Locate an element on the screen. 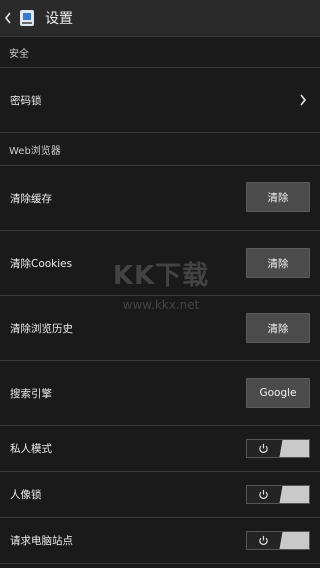  clear-cache-label: 清除缓存 is located at coordinates (31, 198).